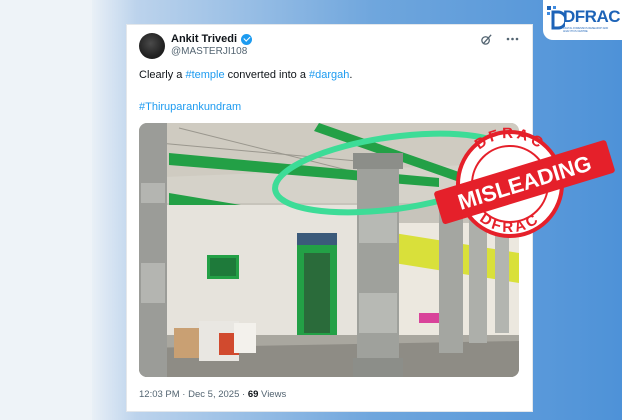 The height and width of the screenshot is (420, 622). I want to click on background-left-strip, so click(46, 210).